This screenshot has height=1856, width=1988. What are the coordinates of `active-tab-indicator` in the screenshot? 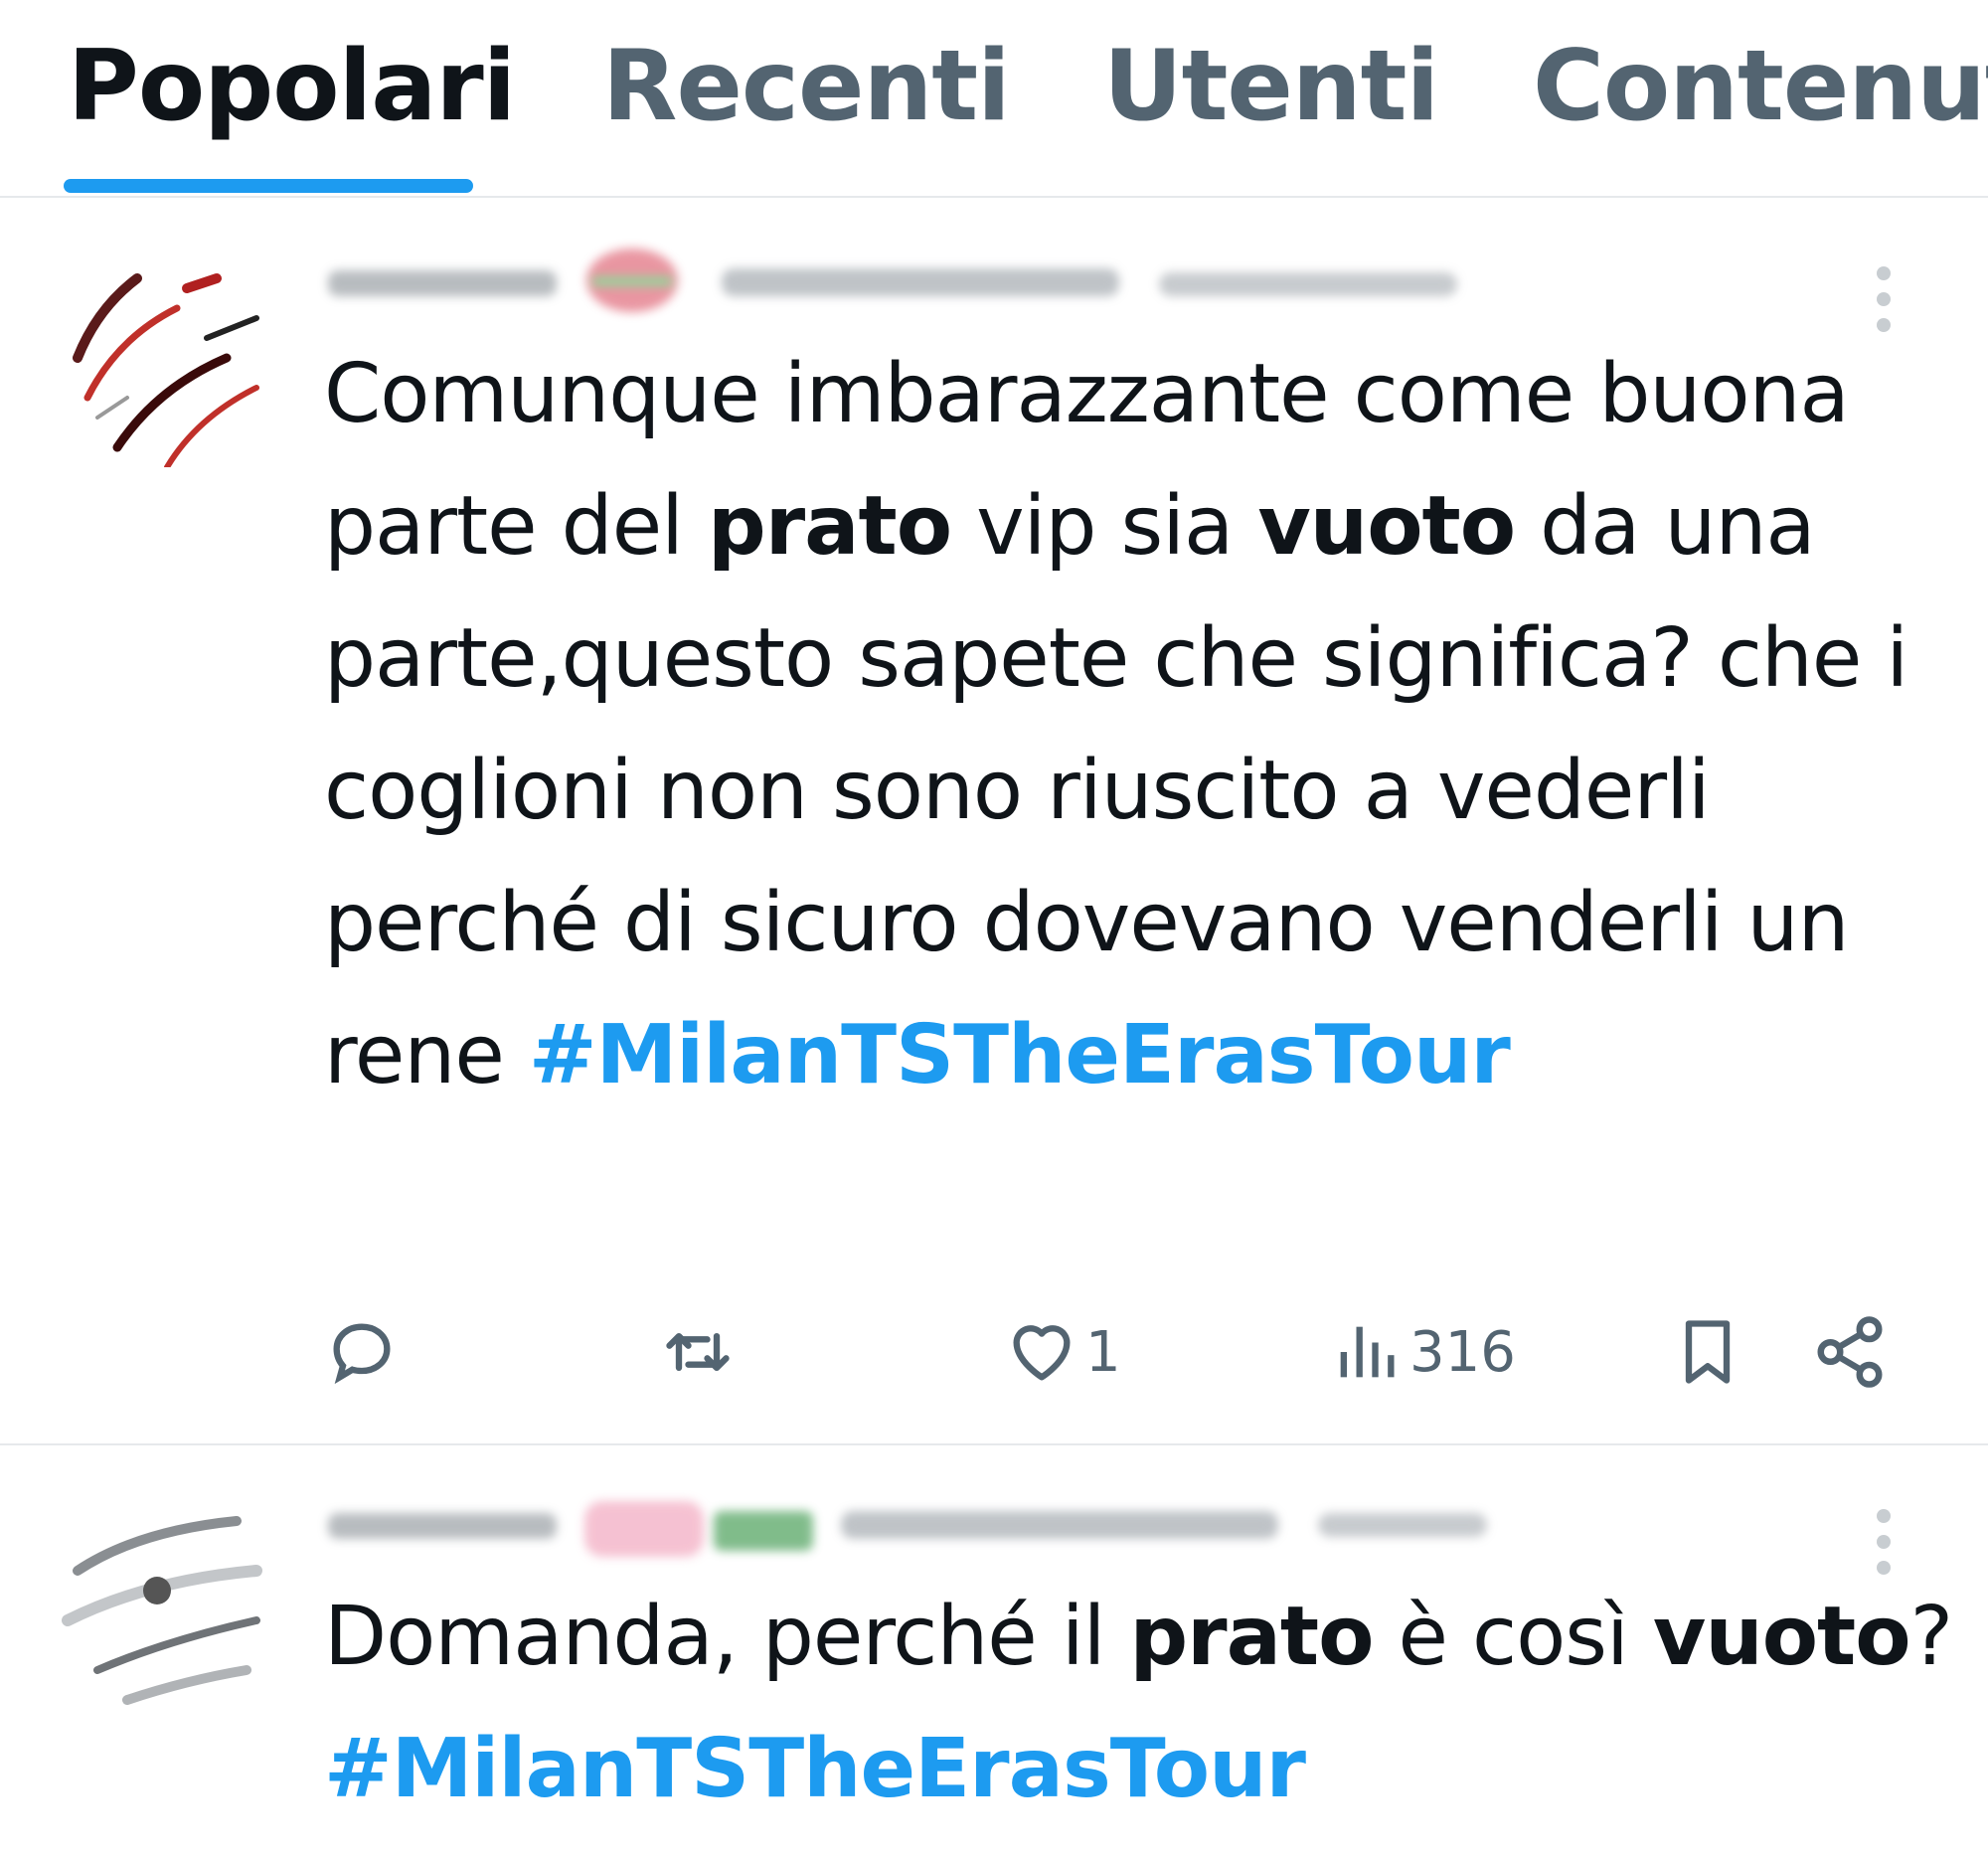 It's located at (268, 186).